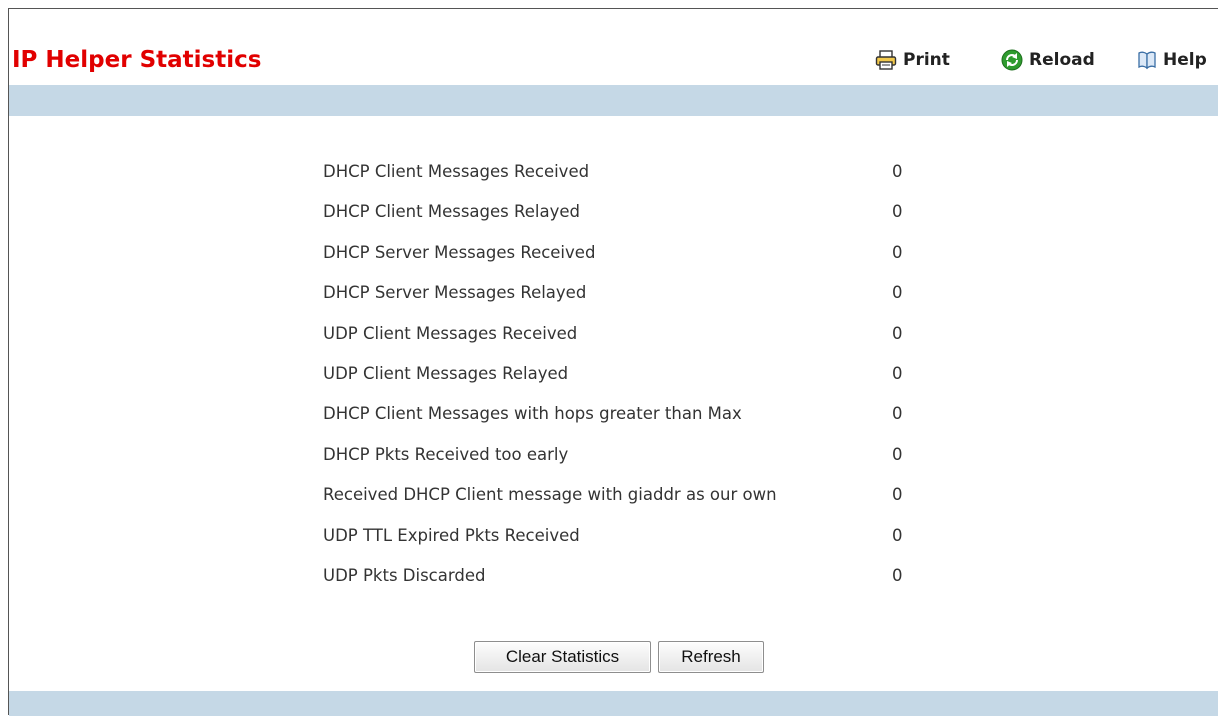  I want to click on stat-label: DHCP Server Messages Relayed, so click(455, 293).